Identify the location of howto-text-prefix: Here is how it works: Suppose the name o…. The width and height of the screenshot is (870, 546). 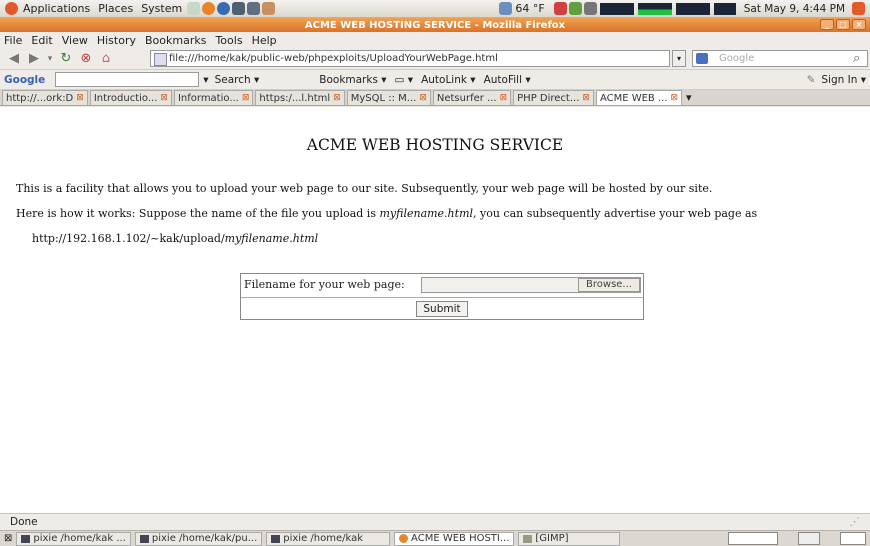
(198, 213).